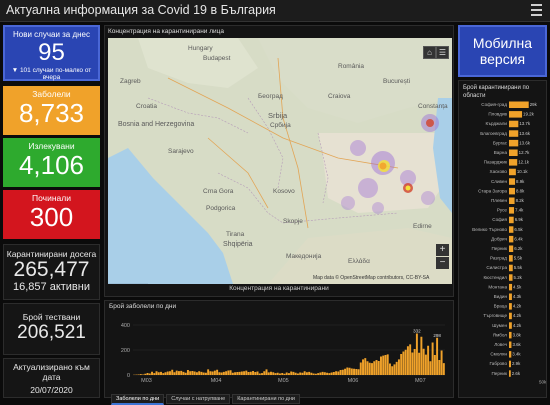 The height and width of the screenshot is (405, 550). What do you see at coordinates (266, 399) in the screenshot?
I see `tab-quarantined-per-day: Карантинирани по дни` at bounding box center [266, 399].